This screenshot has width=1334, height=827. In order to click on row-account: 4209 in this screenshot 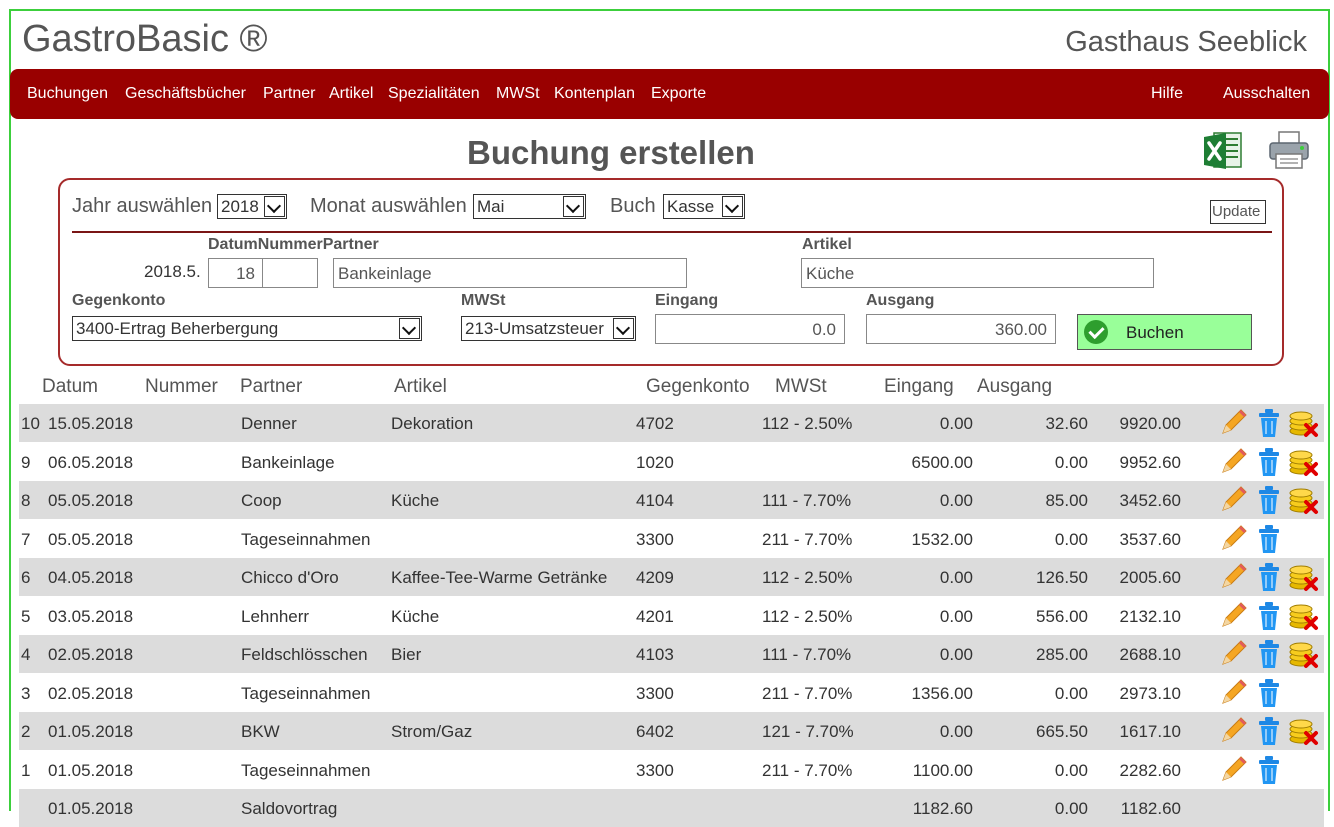, I will do `click(655, 577)`.